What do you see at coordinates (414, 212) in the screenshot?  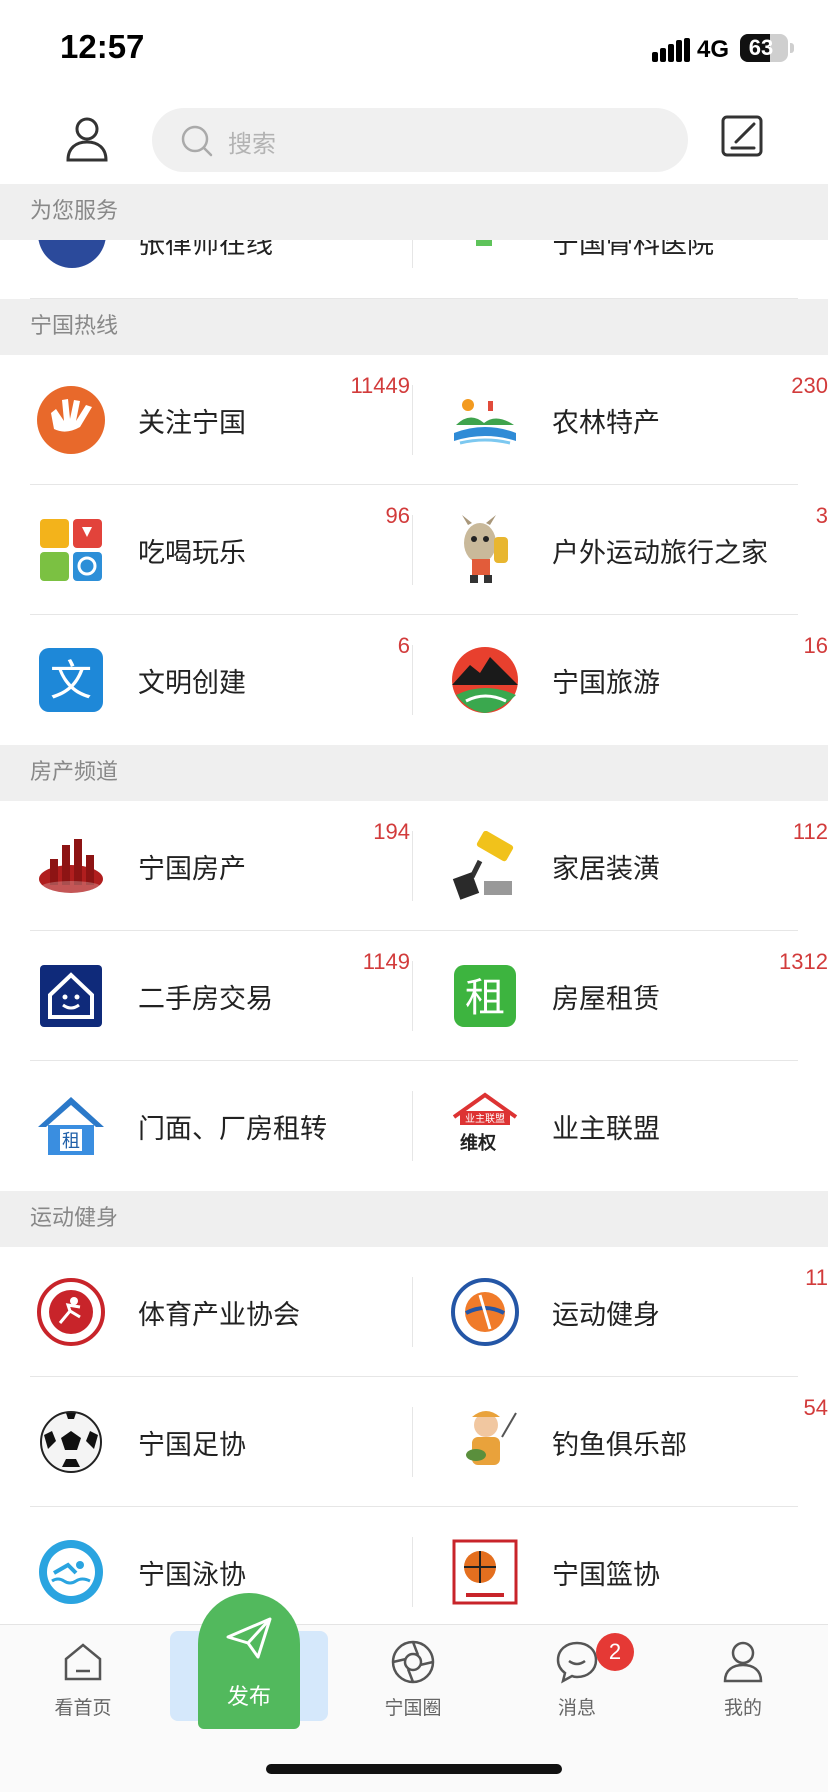 I see `section-header-services: 为您服务` at bounding box center [414, 212].